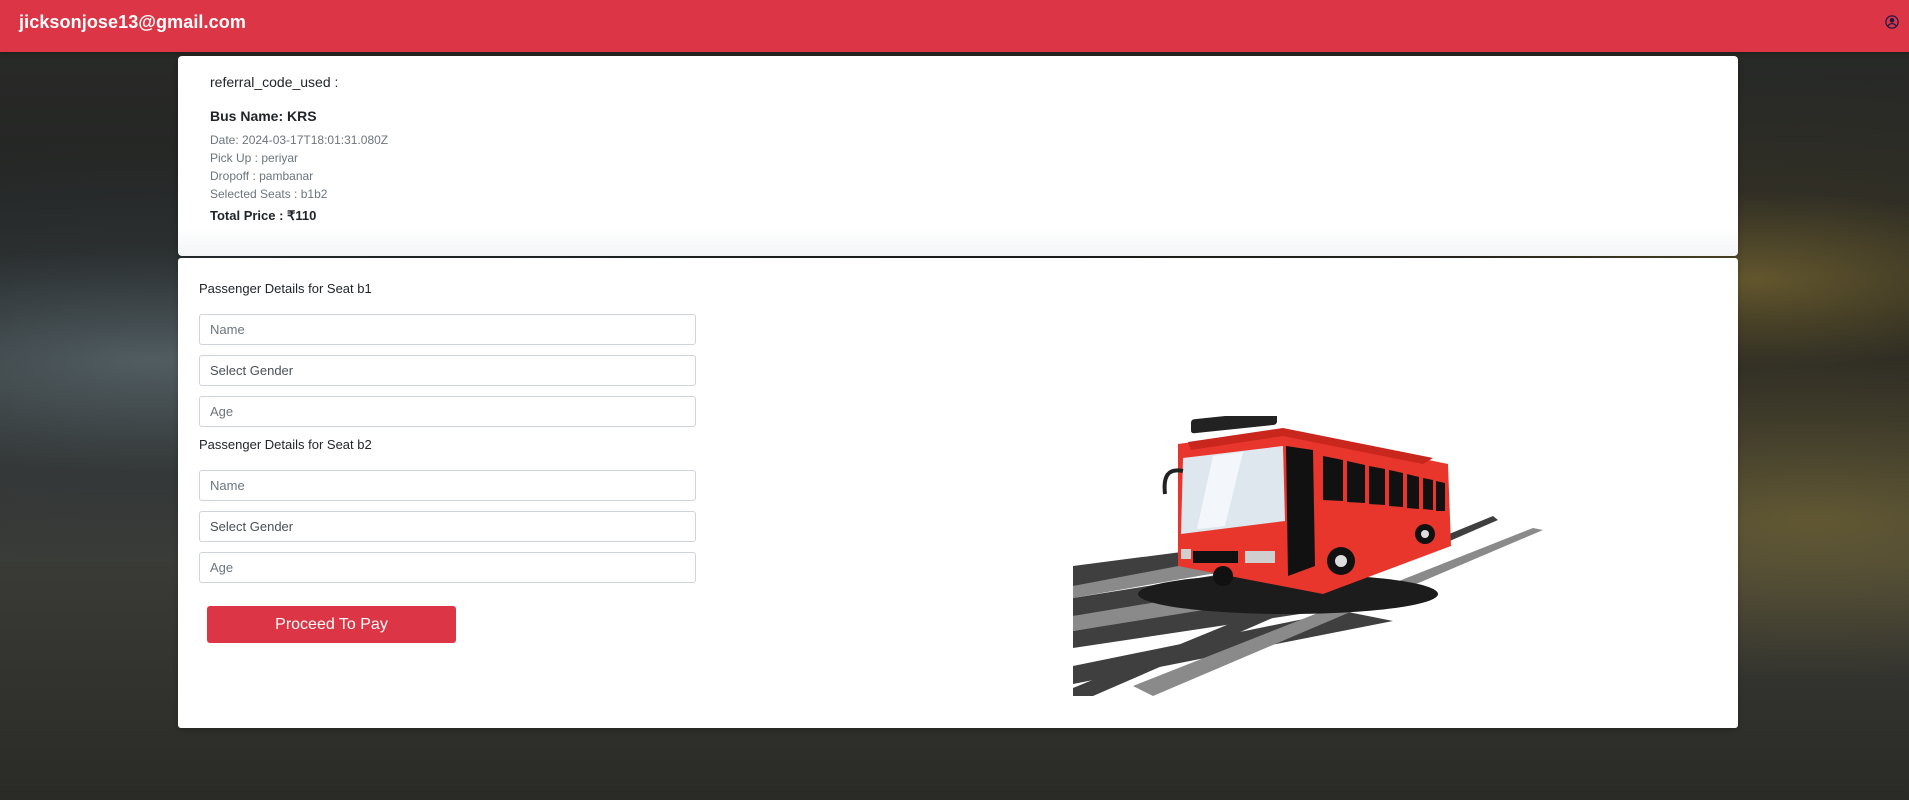 This screenshot has height=800, width=1909. Describe the element at coordinates (263, 215) in the screenshot. I see `total-price: Total Price : ₹110` at that location.